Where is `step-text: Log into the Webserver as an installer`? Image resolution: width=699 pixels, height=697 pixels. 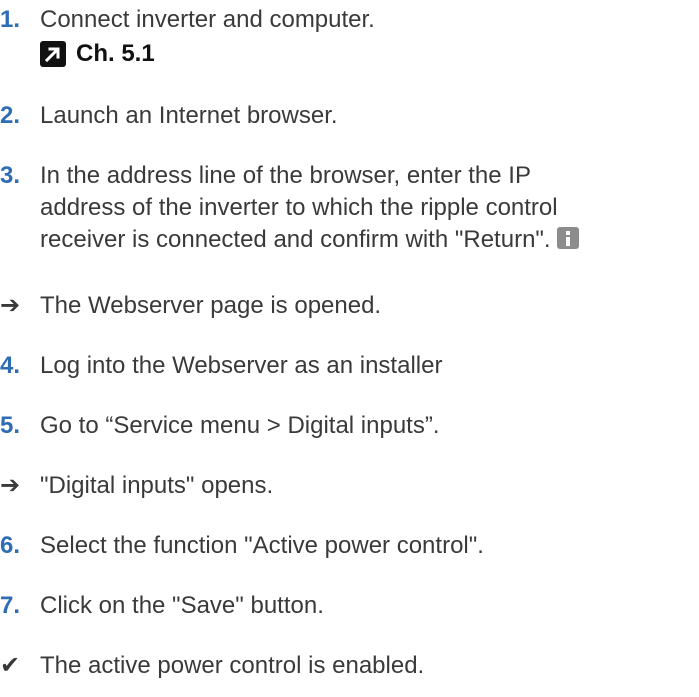 step-text: Log into the Webserver as an installer is located at coordinates (241, 365).